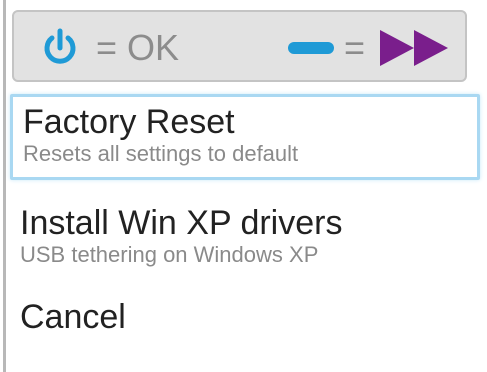 The height and width of the screenshot is (372, 487). What do you see at coordinates (181, 223) in the screenshot?
I see `menu-item-title: Install Win XP drivers` at bounding box center [181, 223].